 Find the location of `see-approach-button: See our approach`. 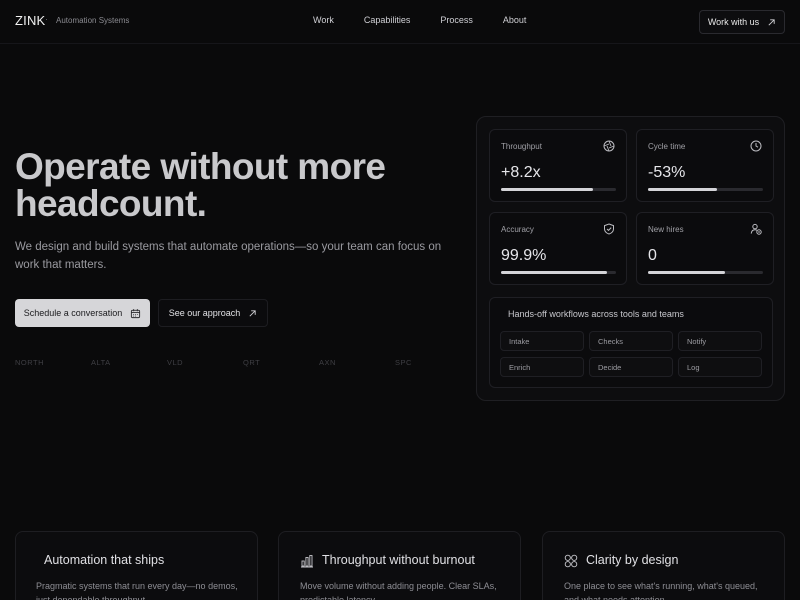

see-approach-button: See our approach is located at coordinates (213, 313).